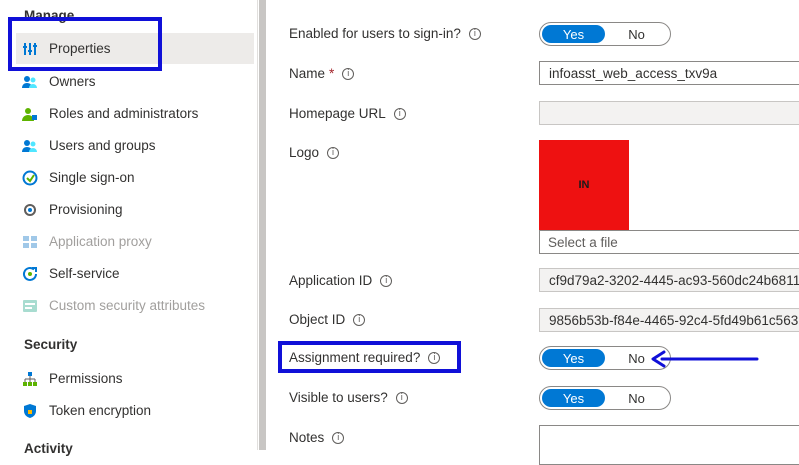  What do you see at coordinates (331, 280) in the screenshot?
I see `app-id-label-text: Application ID` at bounding box center [331, 280].